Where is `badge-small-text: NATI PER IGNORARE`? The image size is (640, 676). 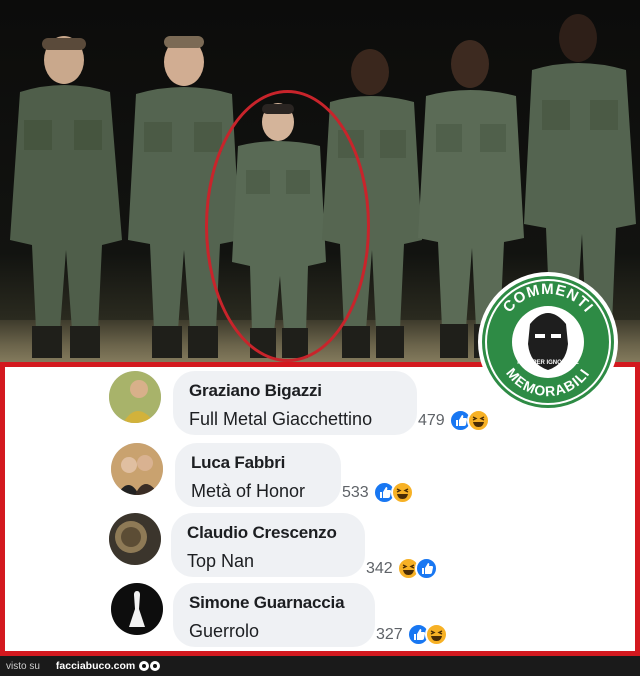
badge-small-text: NATI PER IGNORARE is located at coordinates (548, 363).